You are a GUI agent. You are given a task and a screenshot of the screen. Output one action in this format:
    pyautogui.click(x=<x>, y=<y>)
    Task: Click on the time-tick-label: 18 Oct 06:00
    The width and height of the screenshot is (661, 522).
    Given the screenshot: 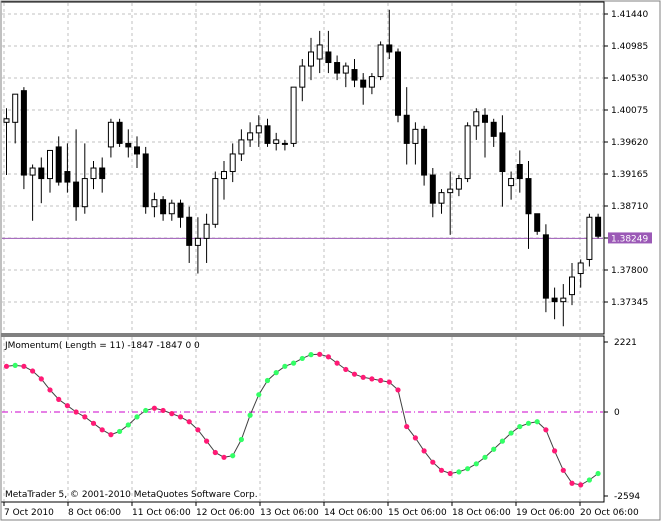 What is the action you would take?
    pyautogui.click(x=481, y=513)
    